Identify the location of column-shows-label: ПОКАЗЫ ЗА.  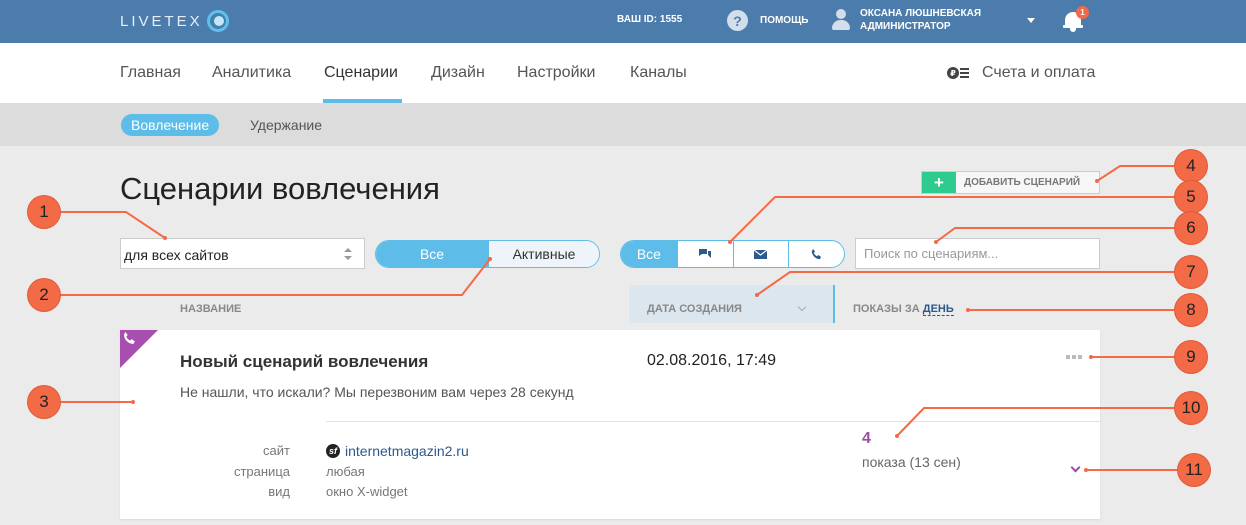
(886, 309).